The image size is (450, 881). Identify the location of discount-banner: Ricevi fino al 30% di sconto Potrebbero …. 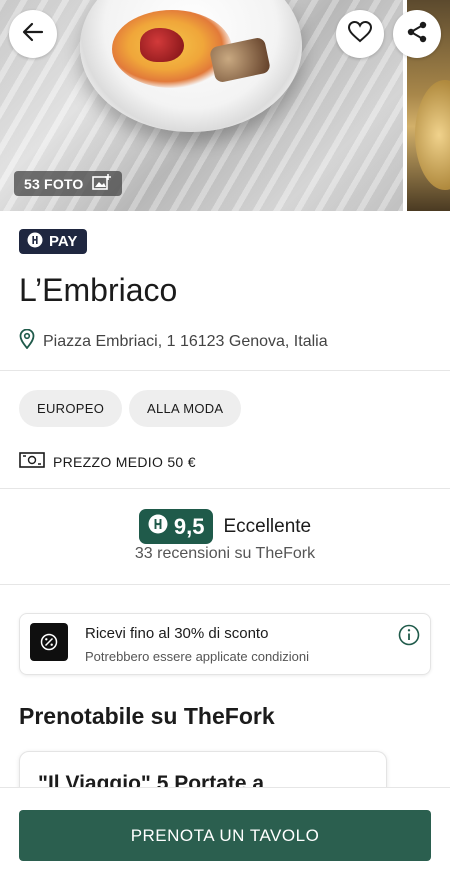
(225, 644).